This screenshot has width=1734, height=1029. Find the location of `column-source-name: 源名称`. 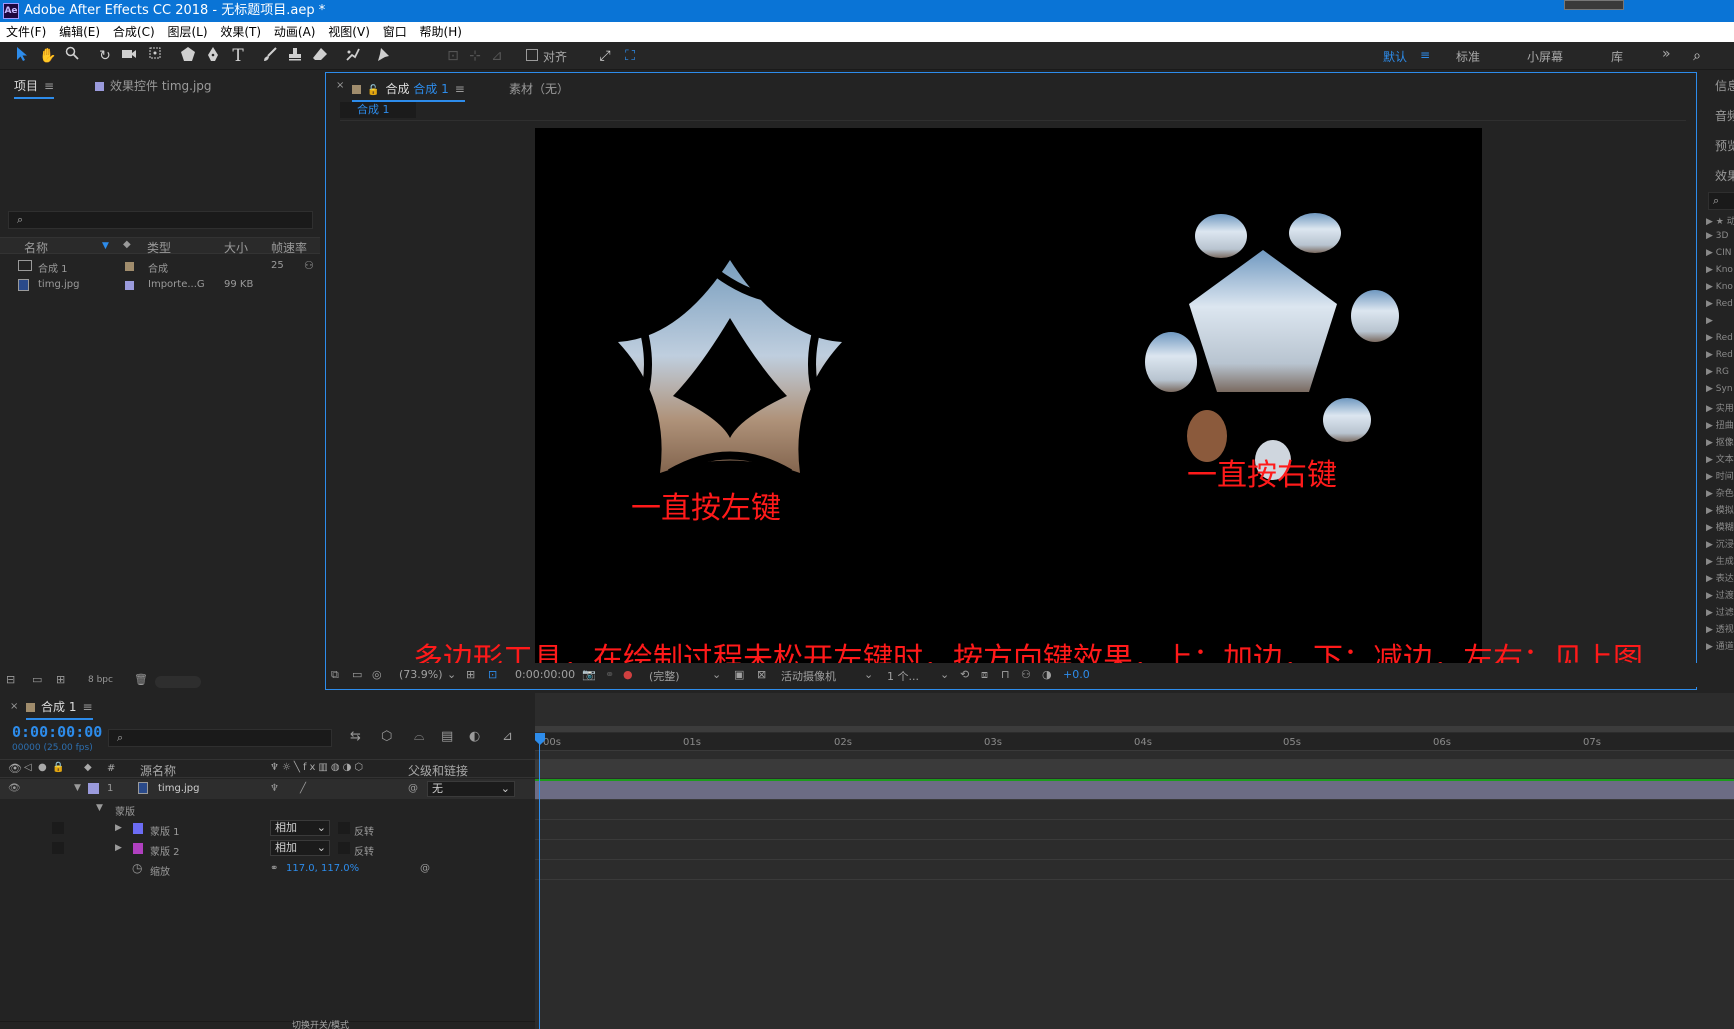

column-source-name: 源名称 is located at coordinates (158, 770).